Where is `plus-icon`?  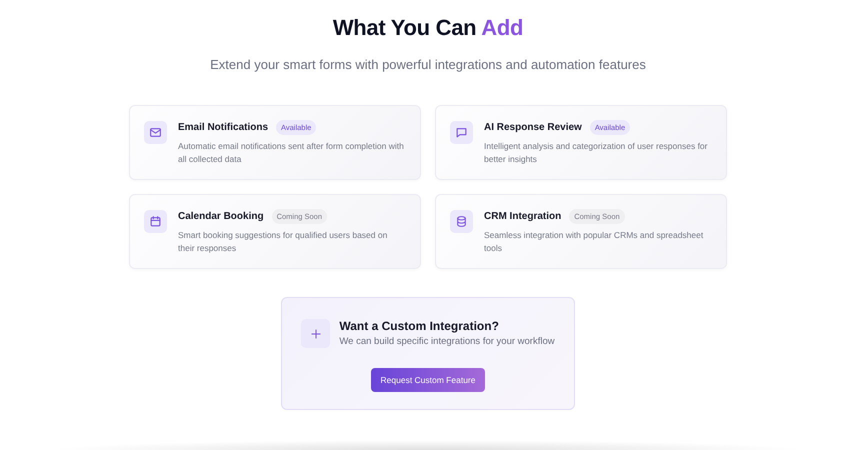
plus-icon is located at coordinates (315, 333).